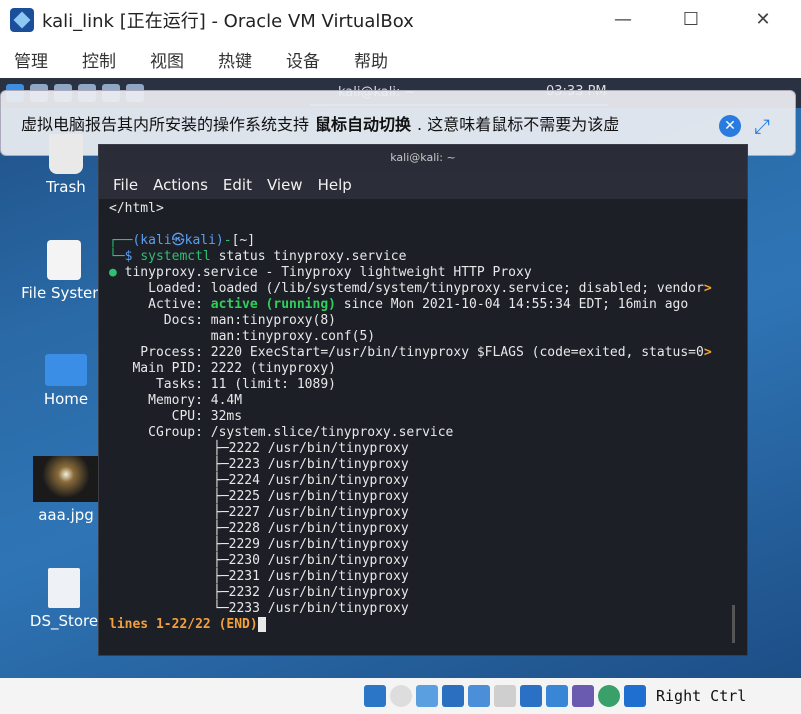  I want to click on image-thumbnail-icon, so click(66, 479).